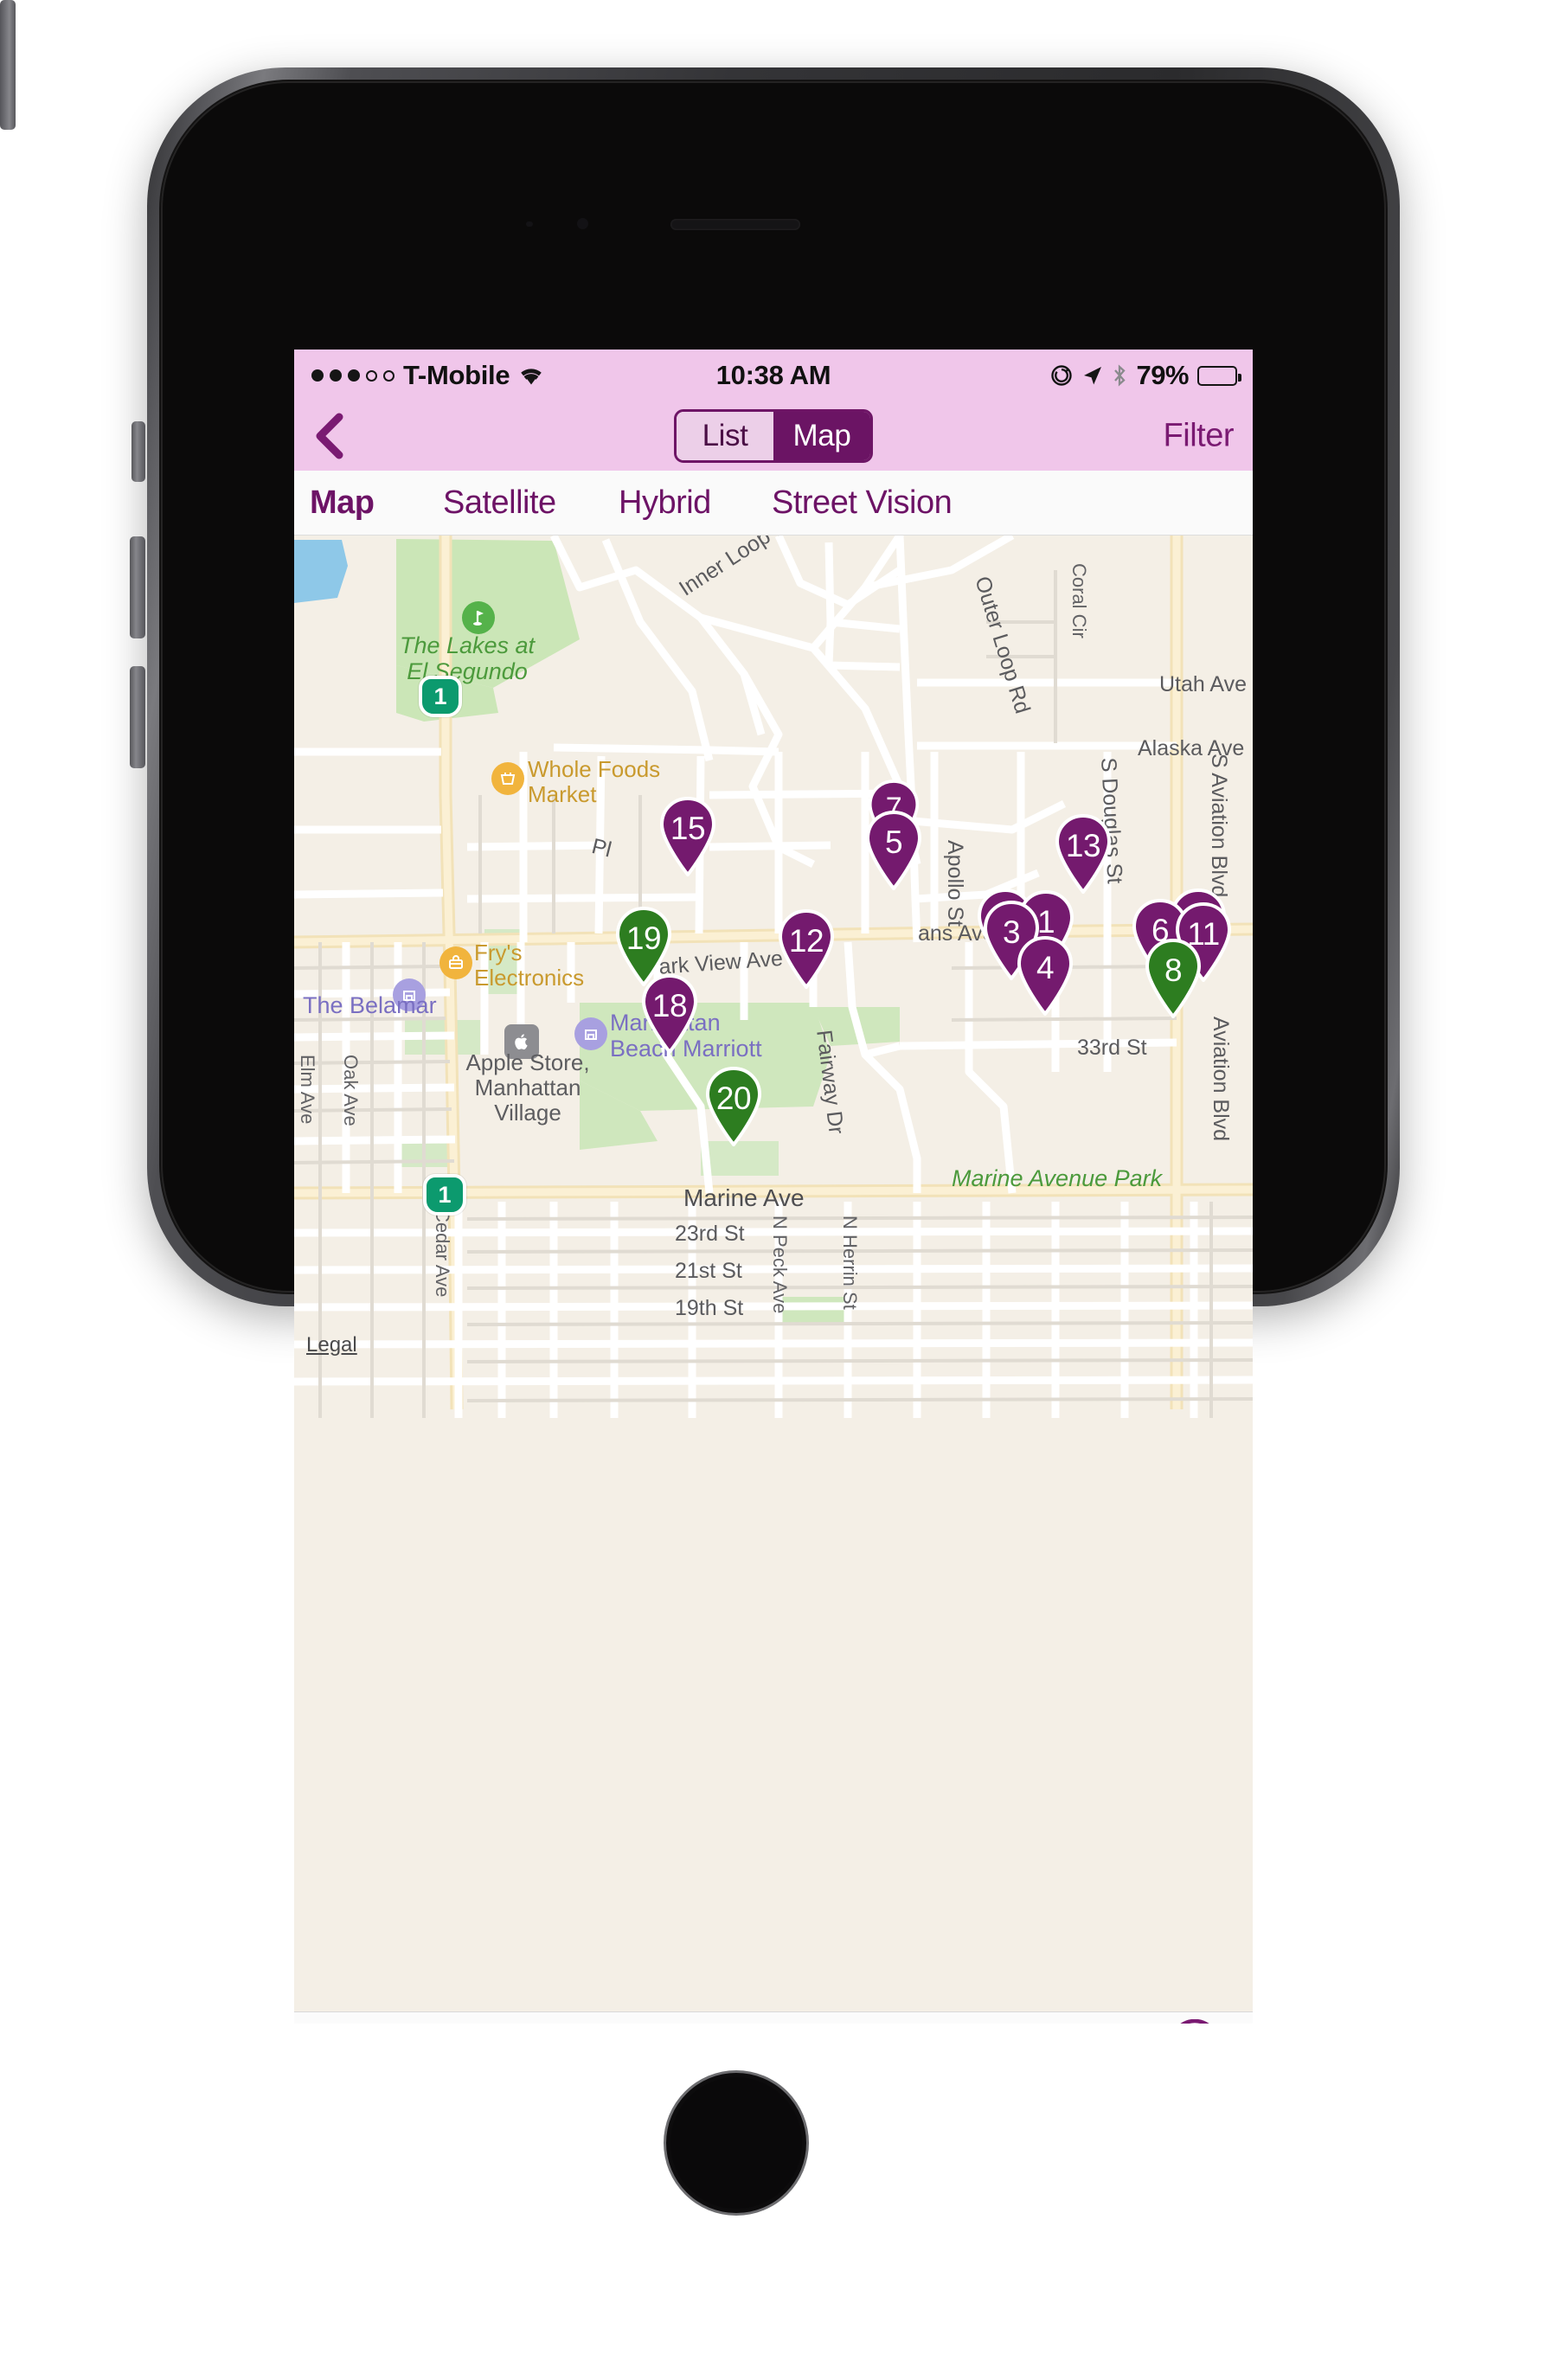 The width and height of the screenshot is (1546, 2380). What do you see at coordinates (1162, 375) in the screenshot?
I see `battery-percentage: 79%` at bounding box center [1162, 375].